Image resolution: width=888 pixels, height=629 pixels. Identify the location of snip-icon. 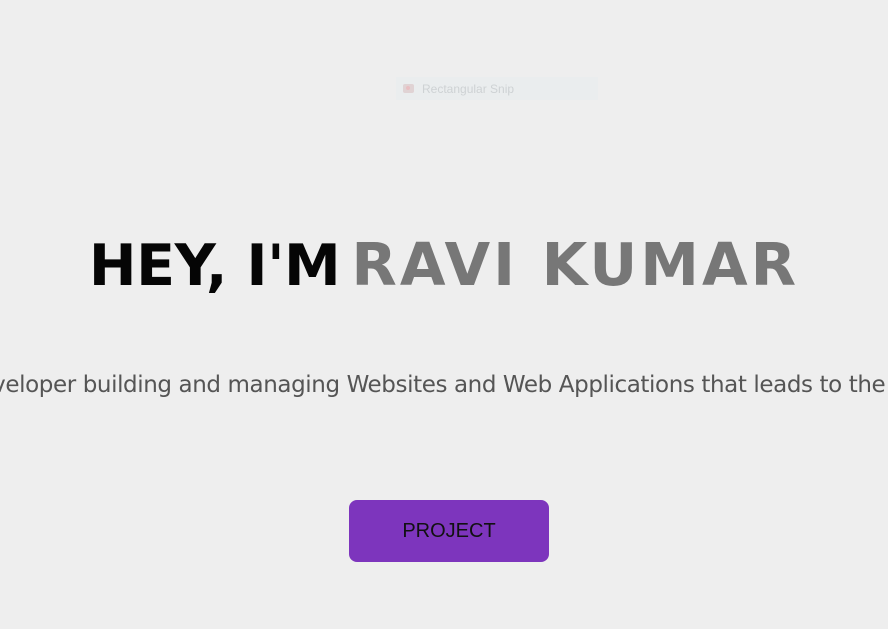
(408, 88).